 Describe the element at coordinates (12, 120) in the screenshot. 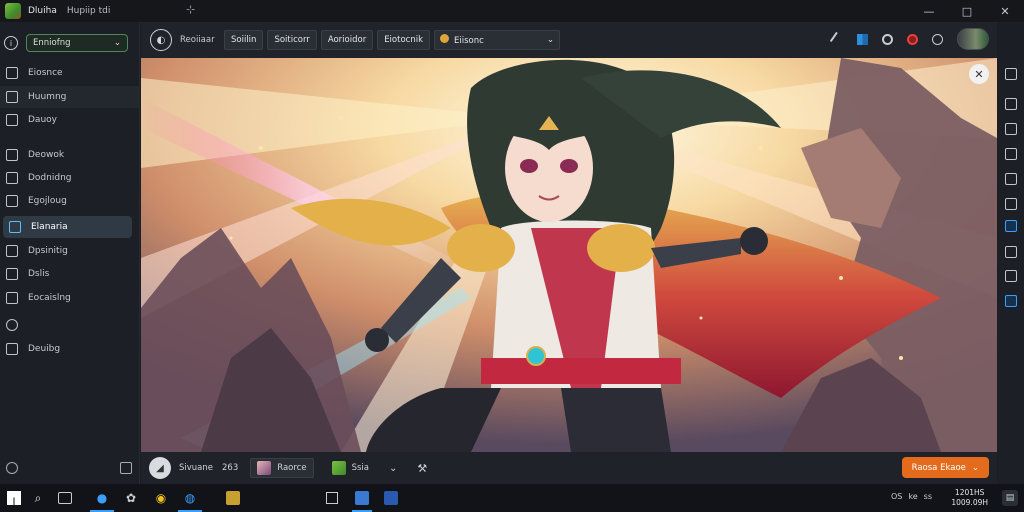

I see `folder-icon` at that location.